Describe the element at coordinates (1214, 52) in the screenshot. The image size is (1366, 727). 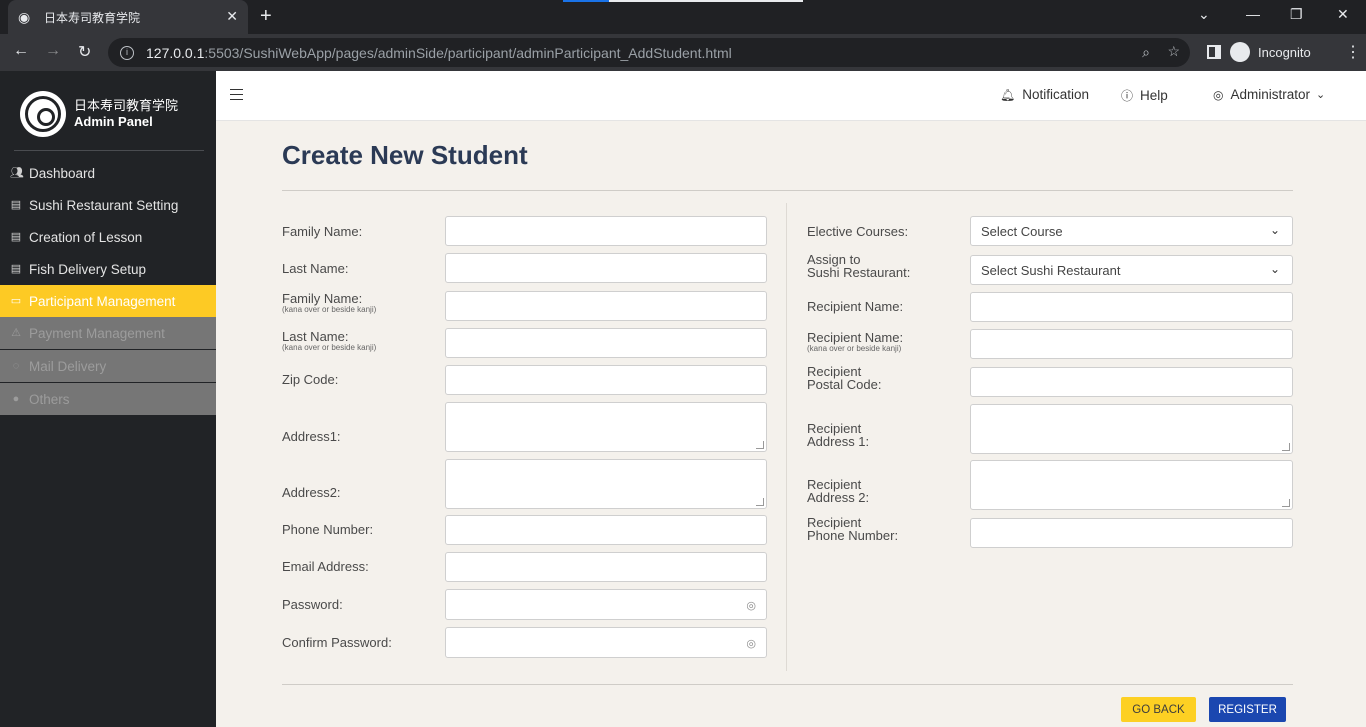
I see `side-panel-icon` at that location.